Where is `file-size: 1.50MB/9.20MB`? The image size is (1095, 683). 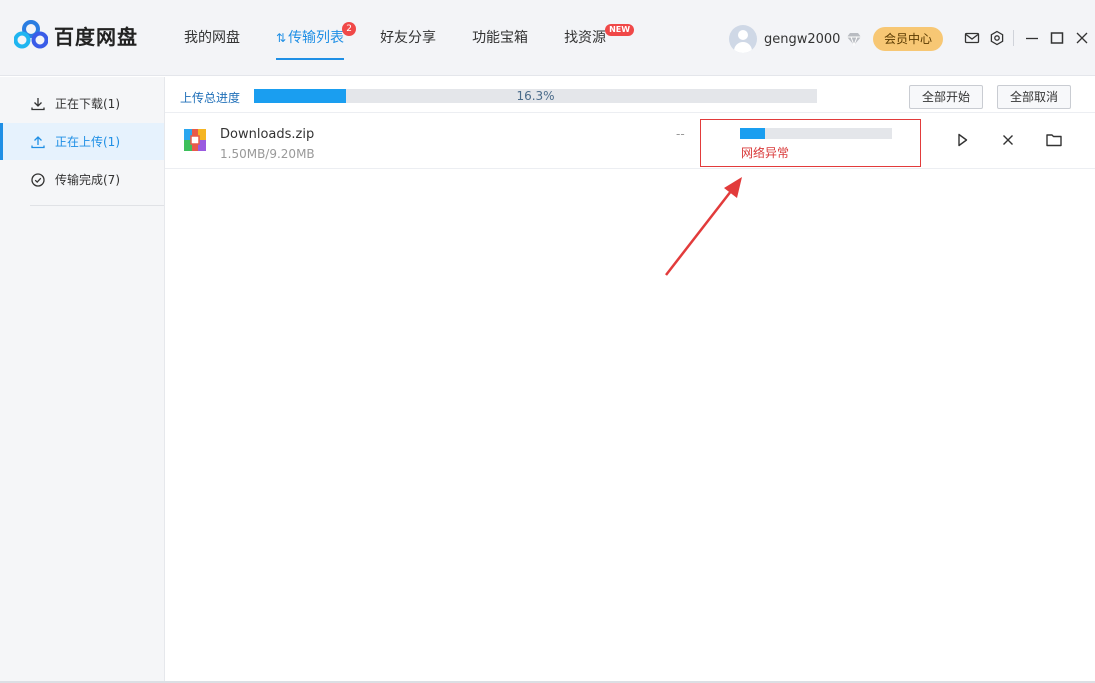 file-size: 1.50MB/9.20MB is located at coordinates (267, 154).